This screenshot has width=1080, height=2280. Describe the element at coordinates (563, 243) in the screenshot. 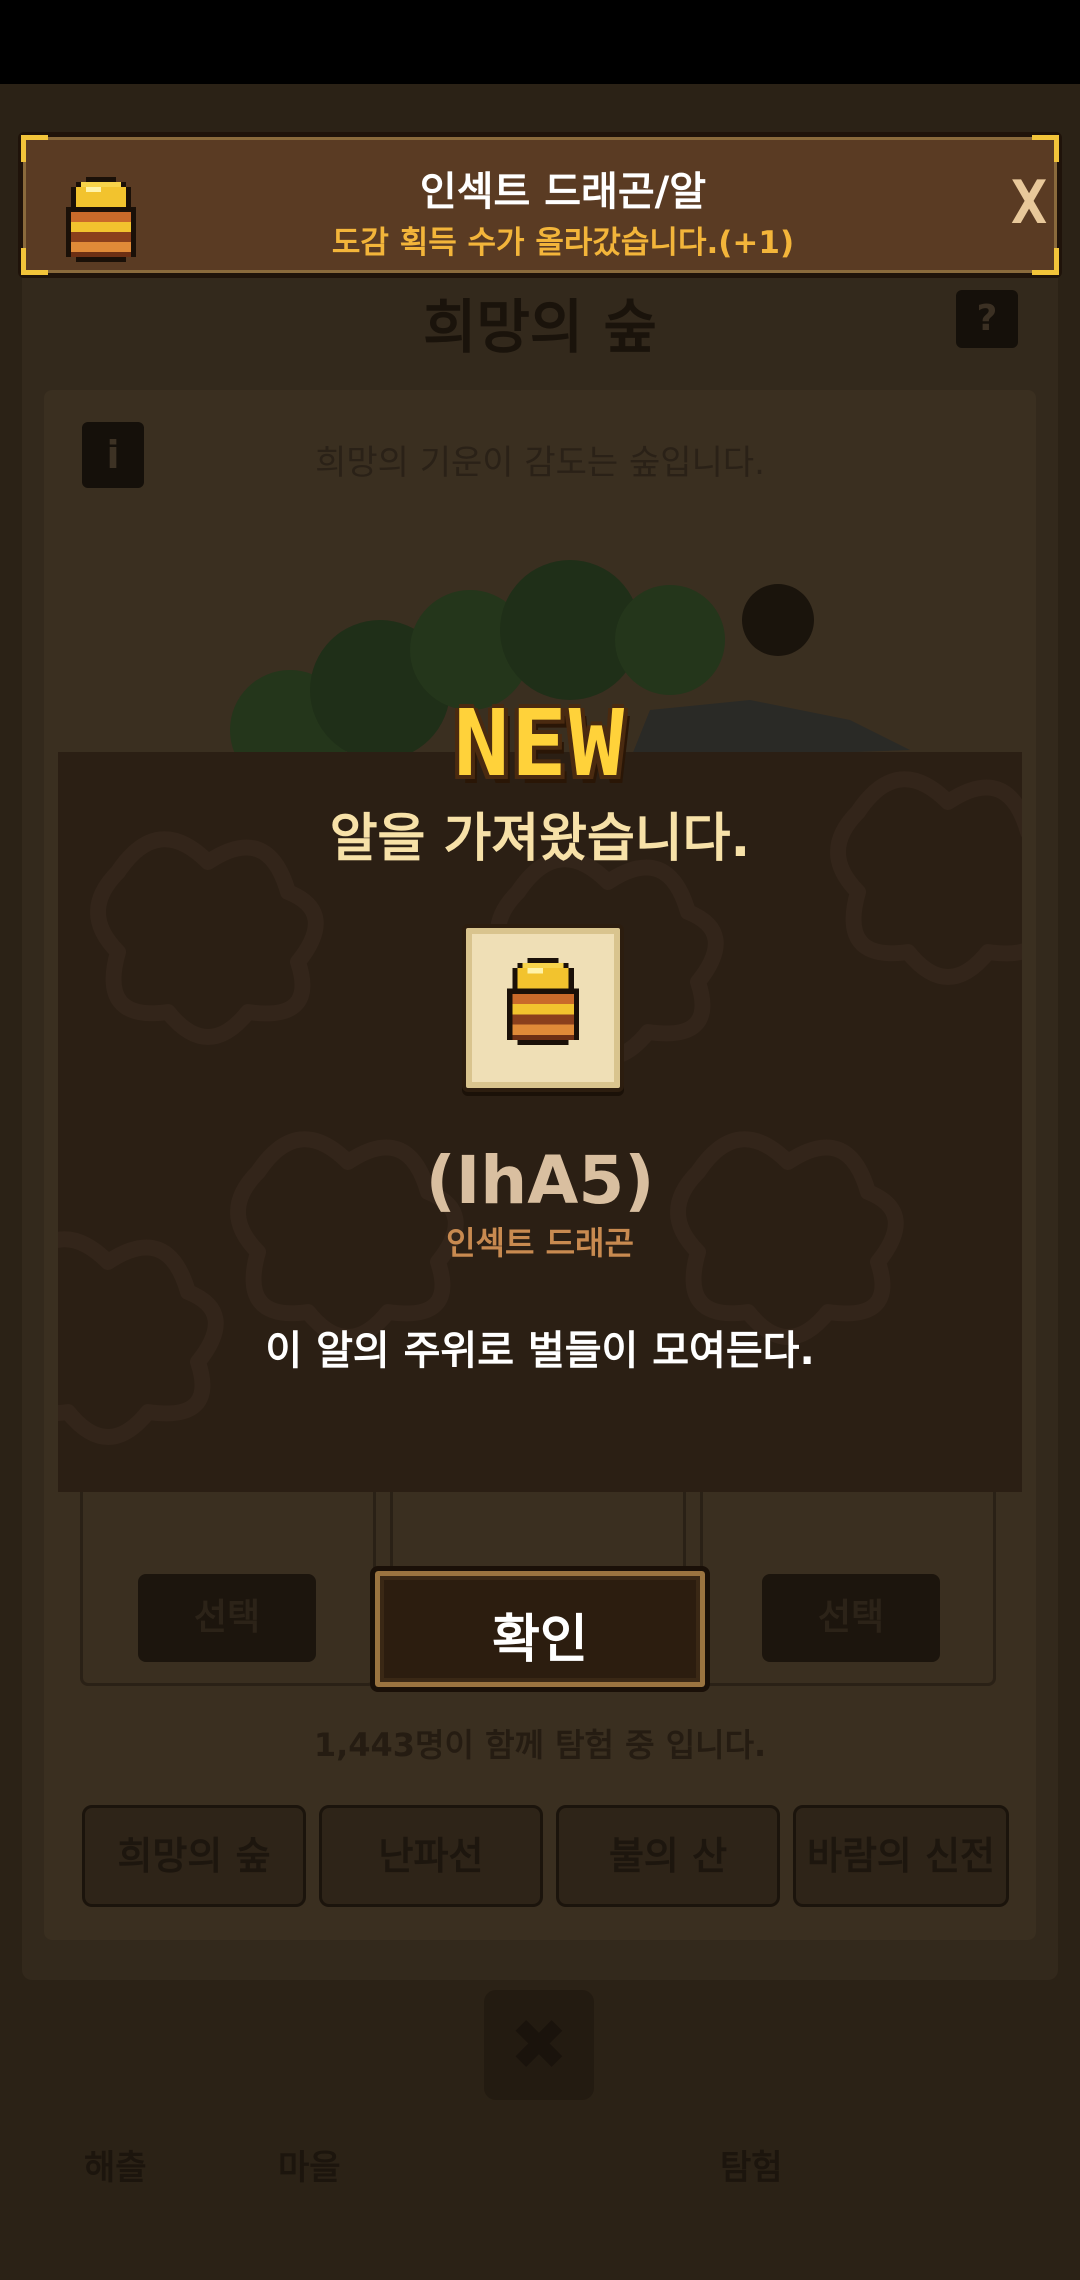

I see `banner-subtitle: 도감 획득 수가 올라갔습니다.(+1)` at that location.